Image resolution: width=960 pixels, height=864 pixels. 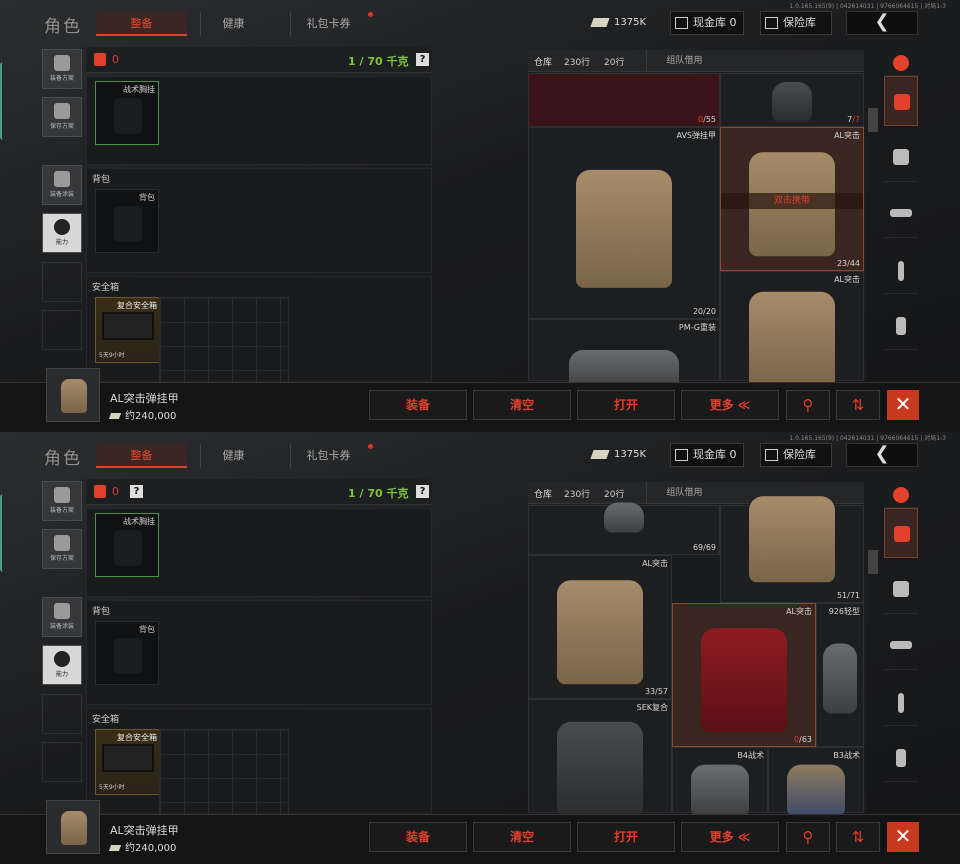 I want to click on item-count: 51/71, so click(x=848, y=595).